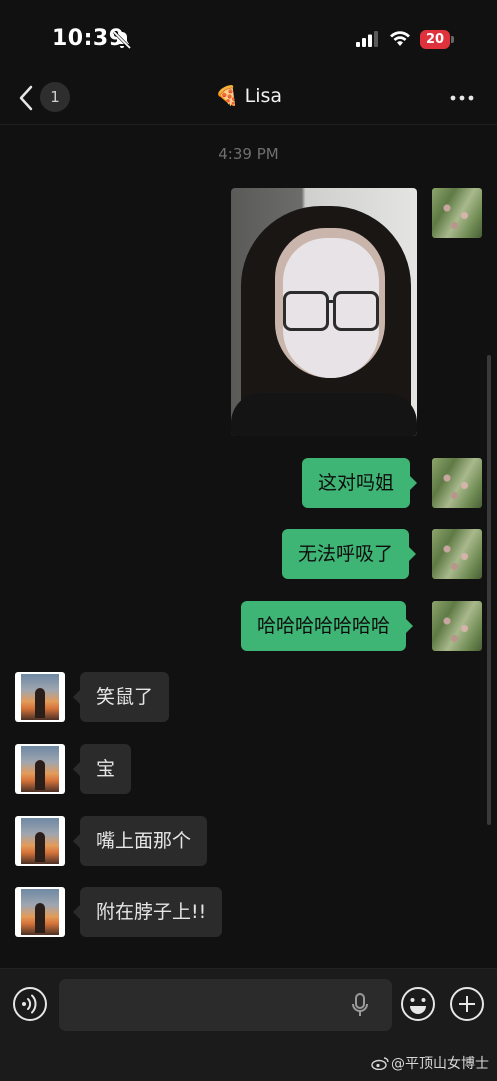 Image resolution: width=497 pixels, height=1081 pixels. What do you see at coordinates (360, 483) in the screenshot?
I see `outgoing-message: 这对吗姐` at bounding box center [360, 483].